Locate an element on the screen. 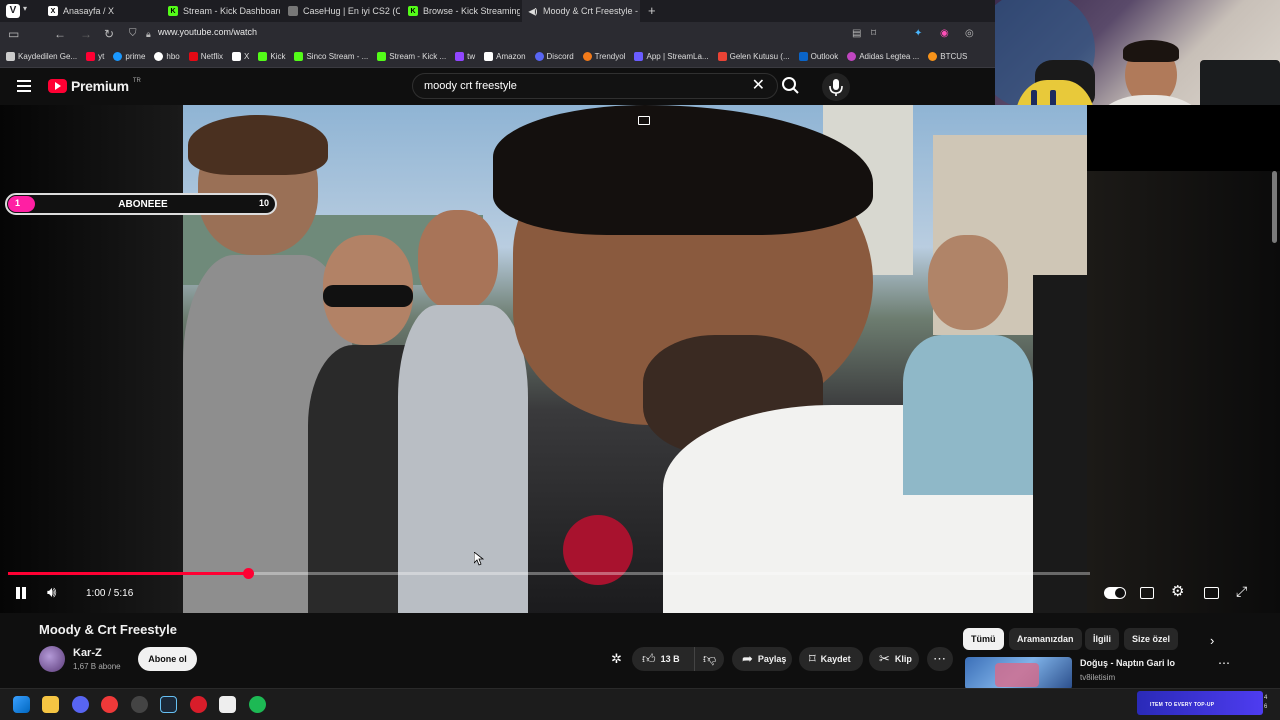 The height and width of the screenshot is (720, 1280). search-button is located at coordinates (791, 86).